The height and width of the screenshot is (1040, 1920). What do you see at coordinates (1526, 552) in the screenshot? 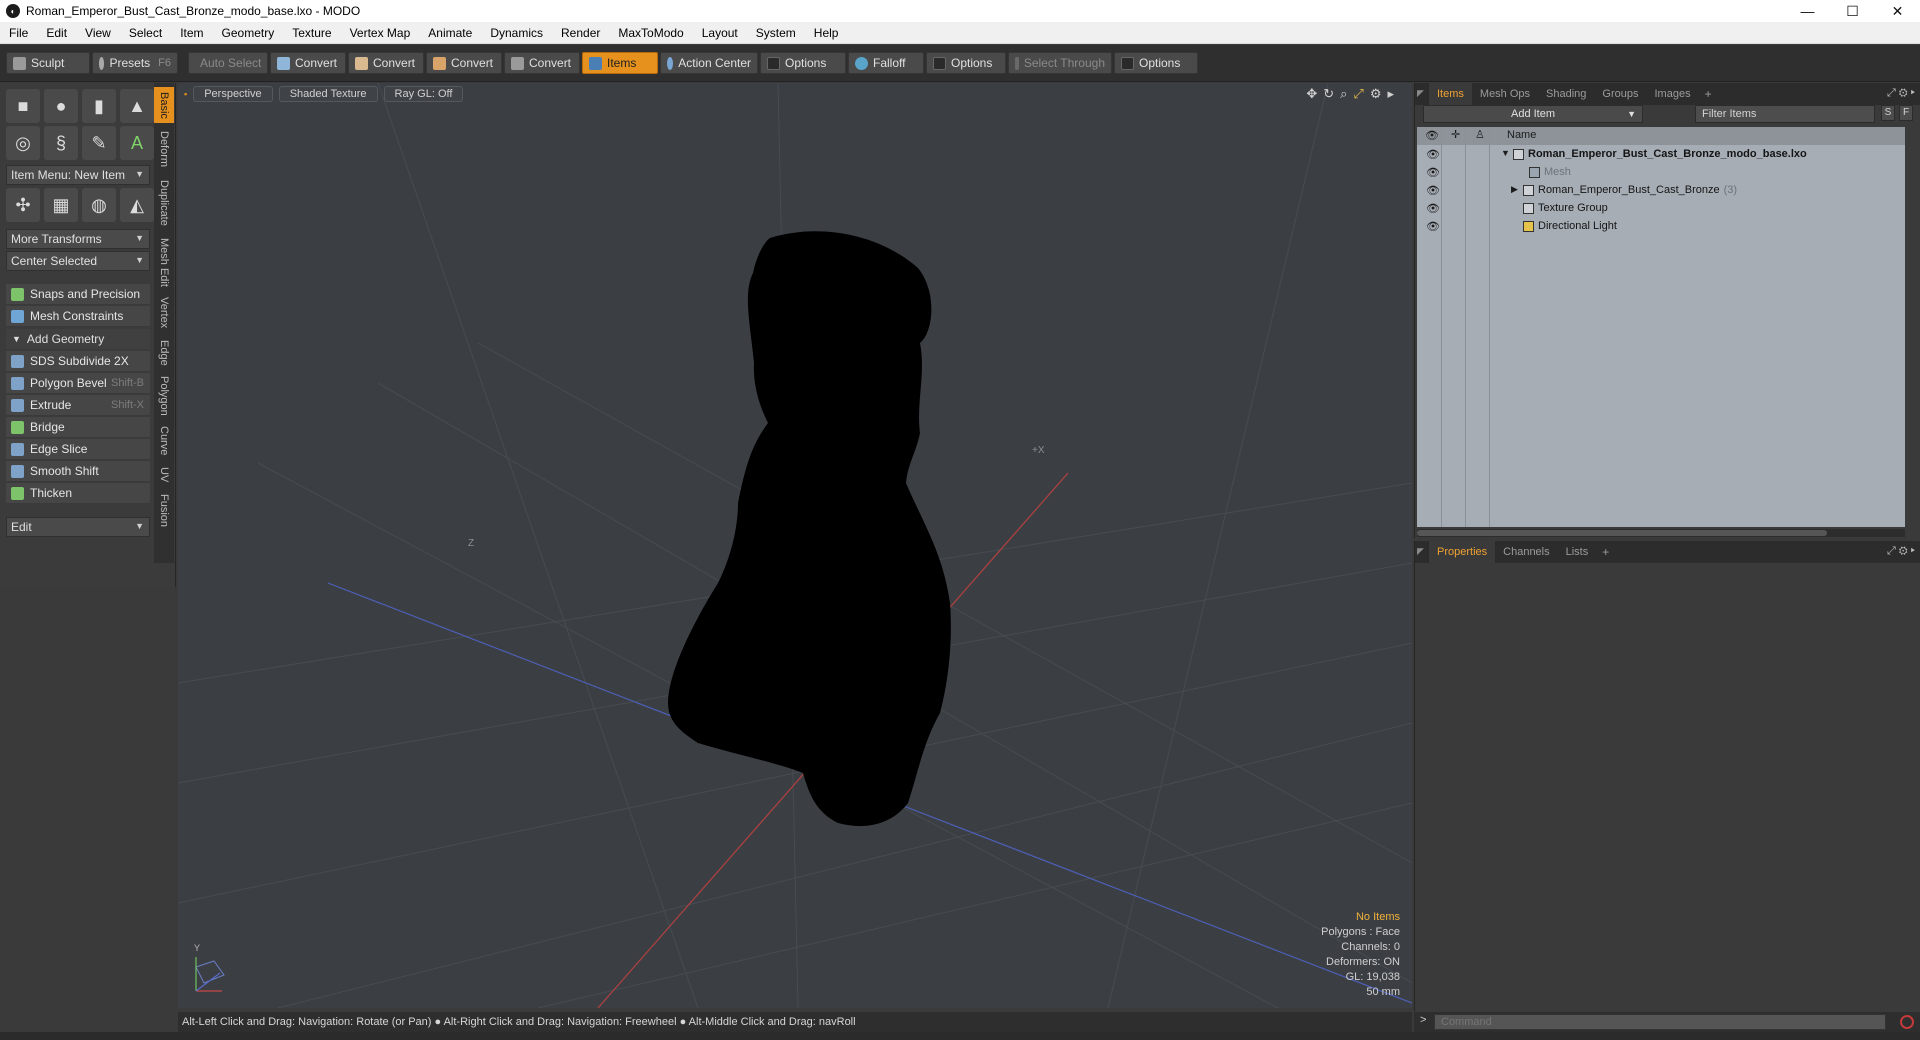
I see `tab-channels: Channels` at bounding box center [1526, 552].